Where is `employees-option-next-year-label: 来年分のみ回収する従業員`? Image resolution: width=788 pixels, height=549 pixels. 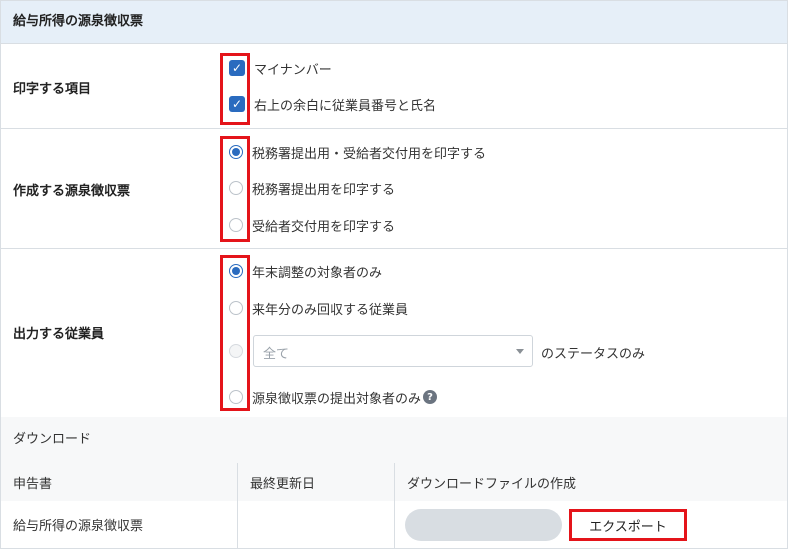 employees-option-next-year-label: 来年分のみ回収する従業員 is located at coordinates (330, 310).